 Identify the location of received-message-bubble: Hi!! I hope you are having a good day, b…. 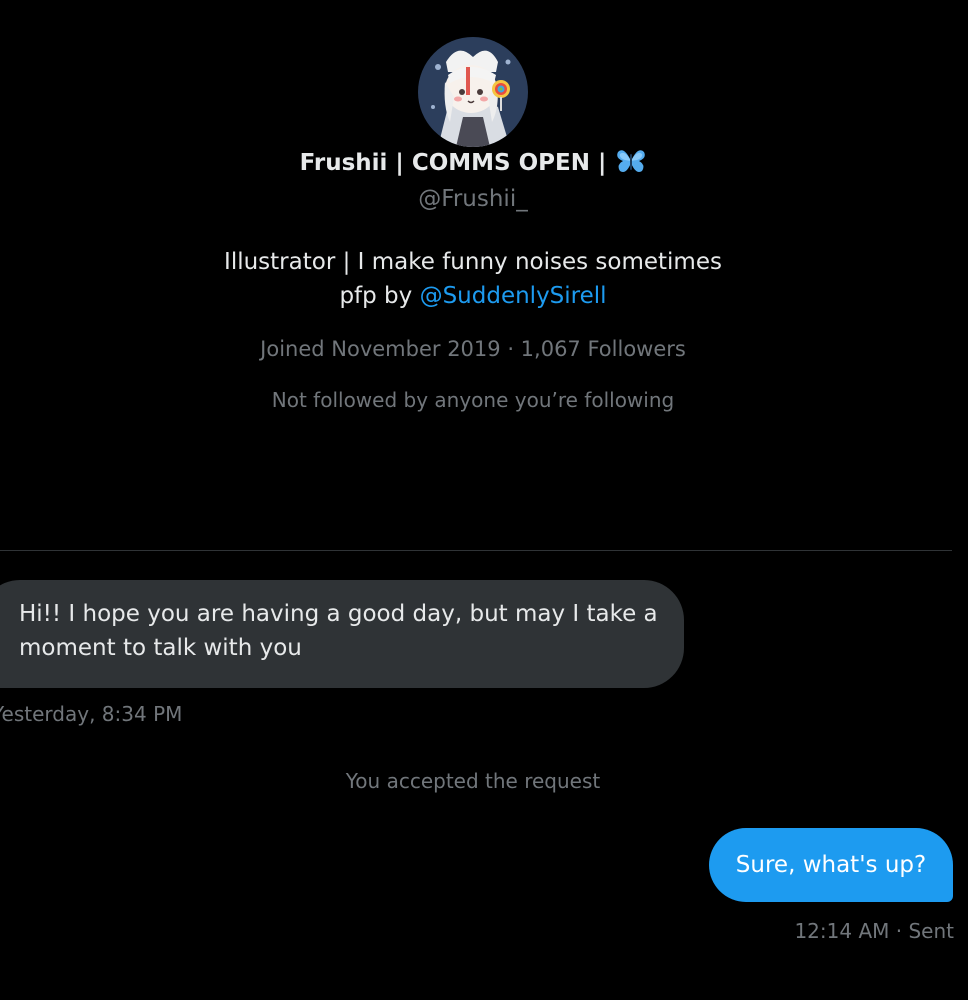
(342, 634).